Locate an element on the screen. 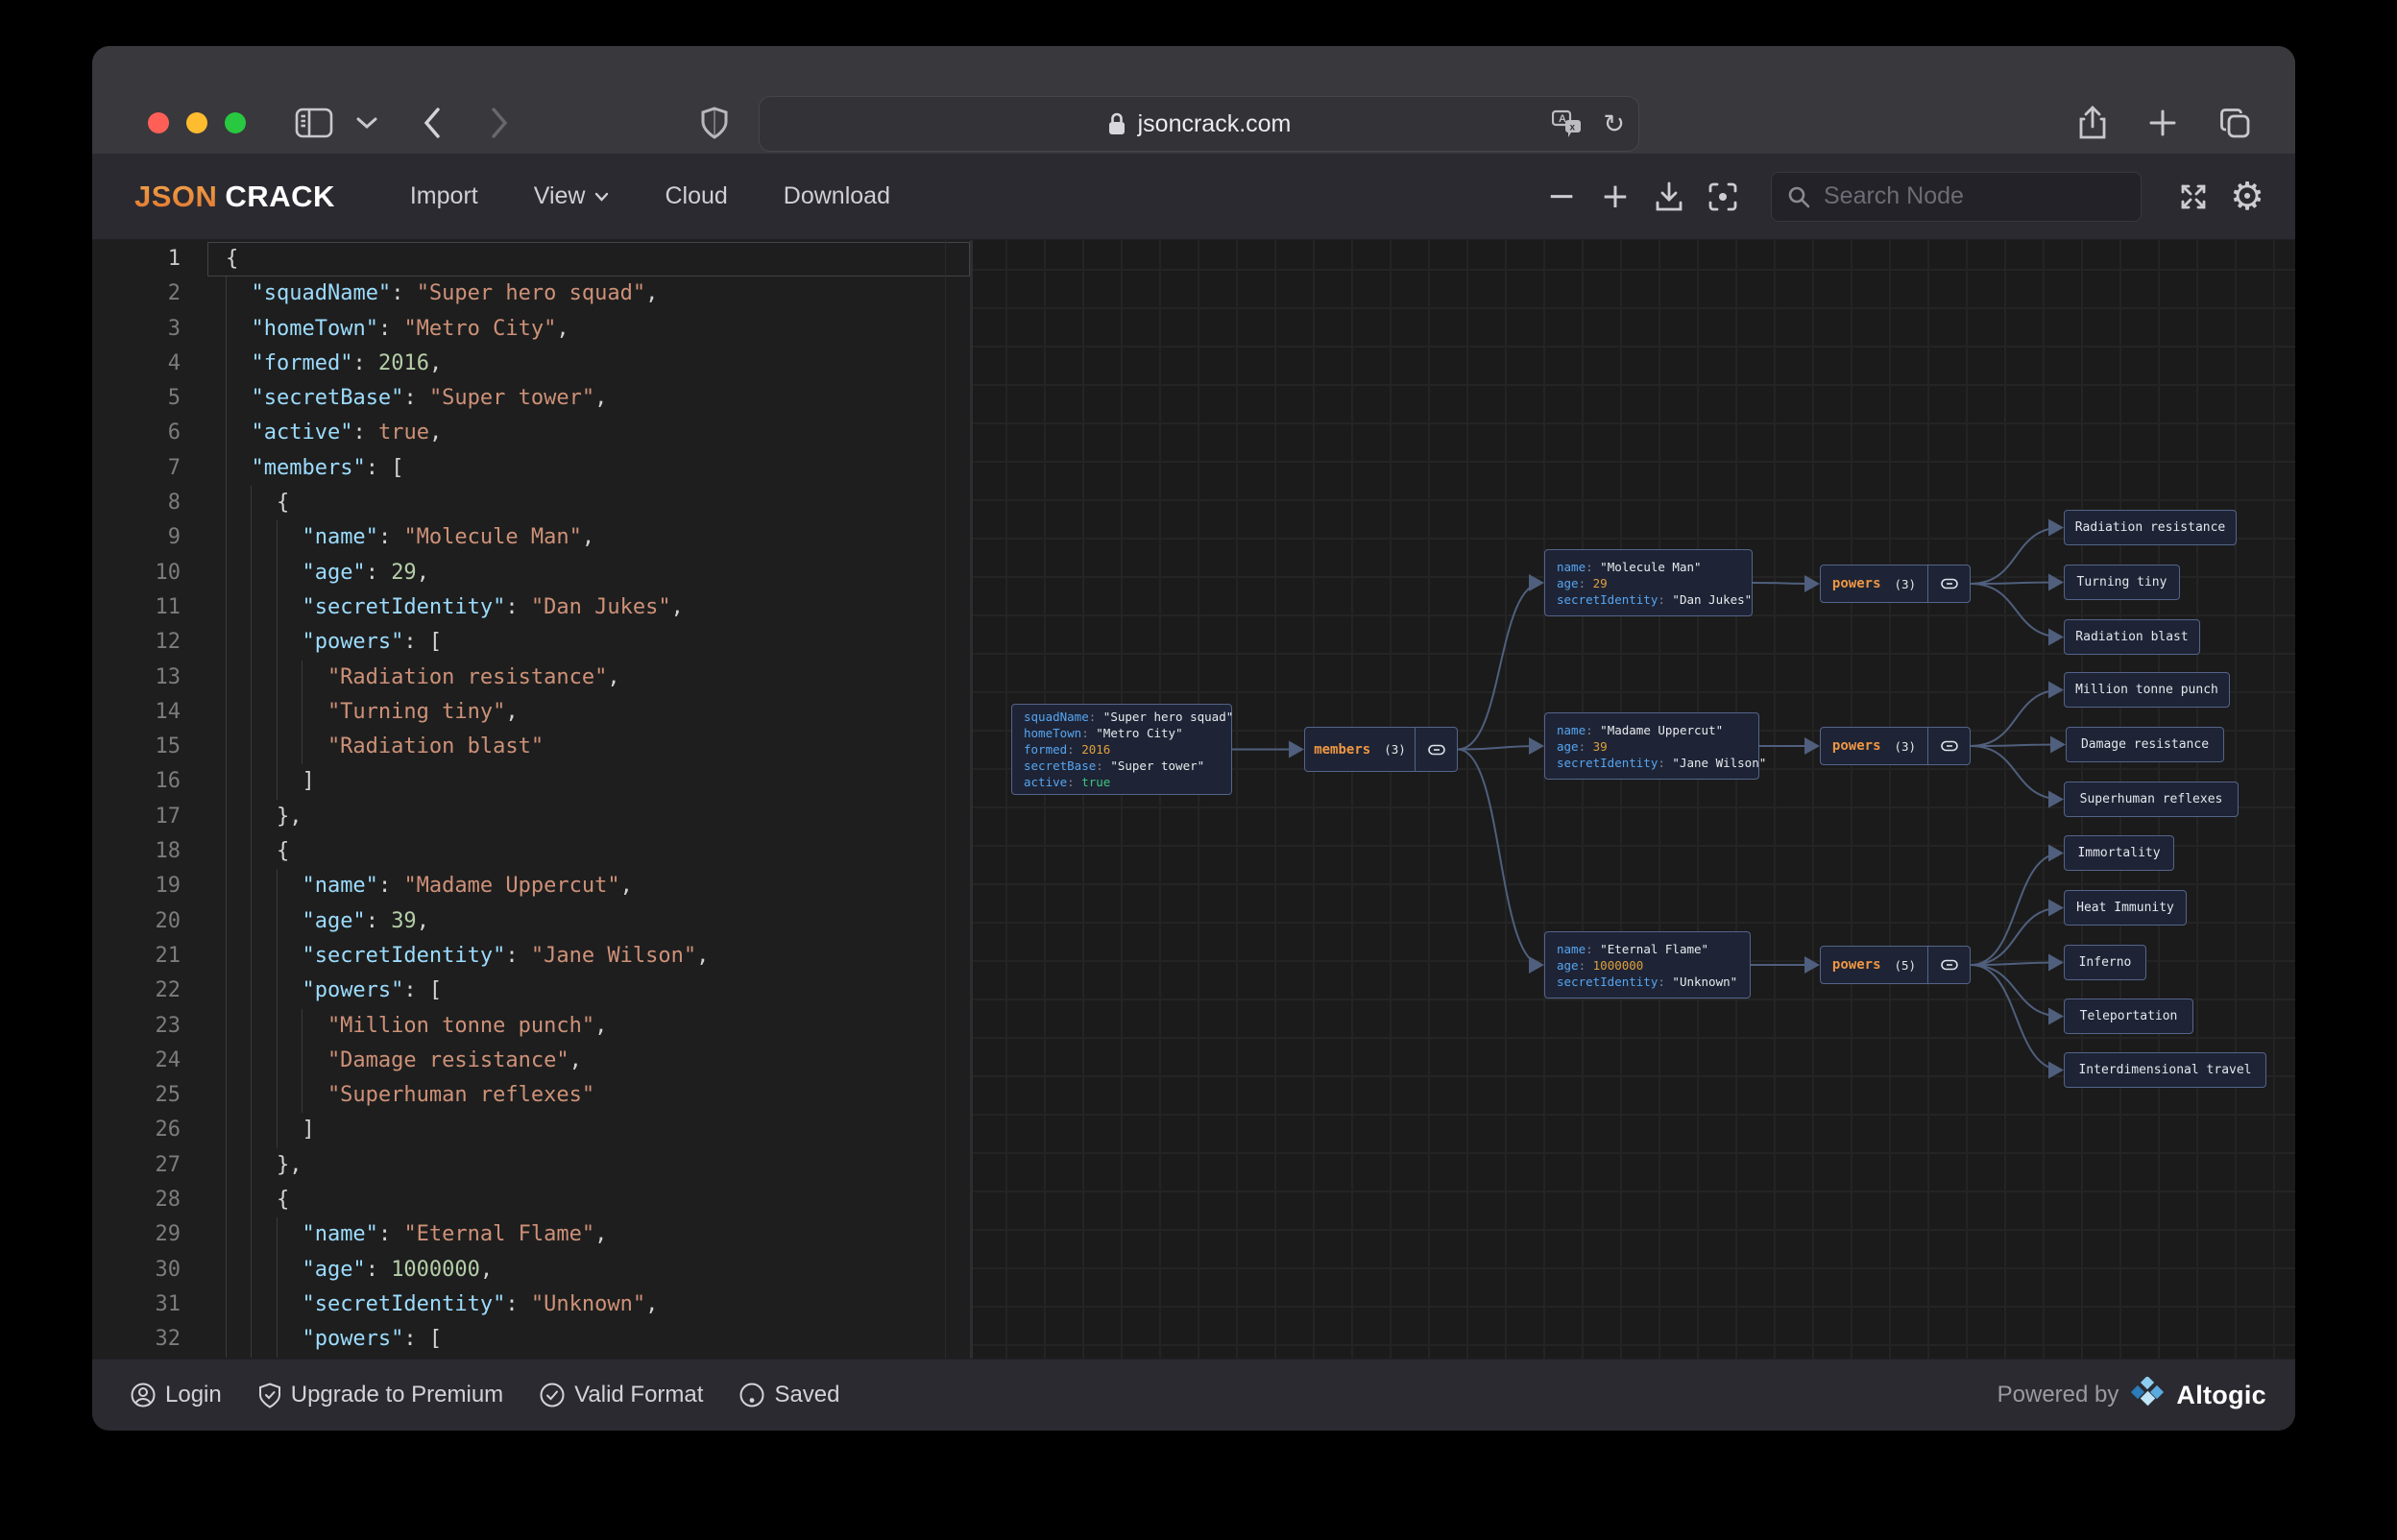  graph-node-powers1: powers (3) is located at coordinates (1895, 584).